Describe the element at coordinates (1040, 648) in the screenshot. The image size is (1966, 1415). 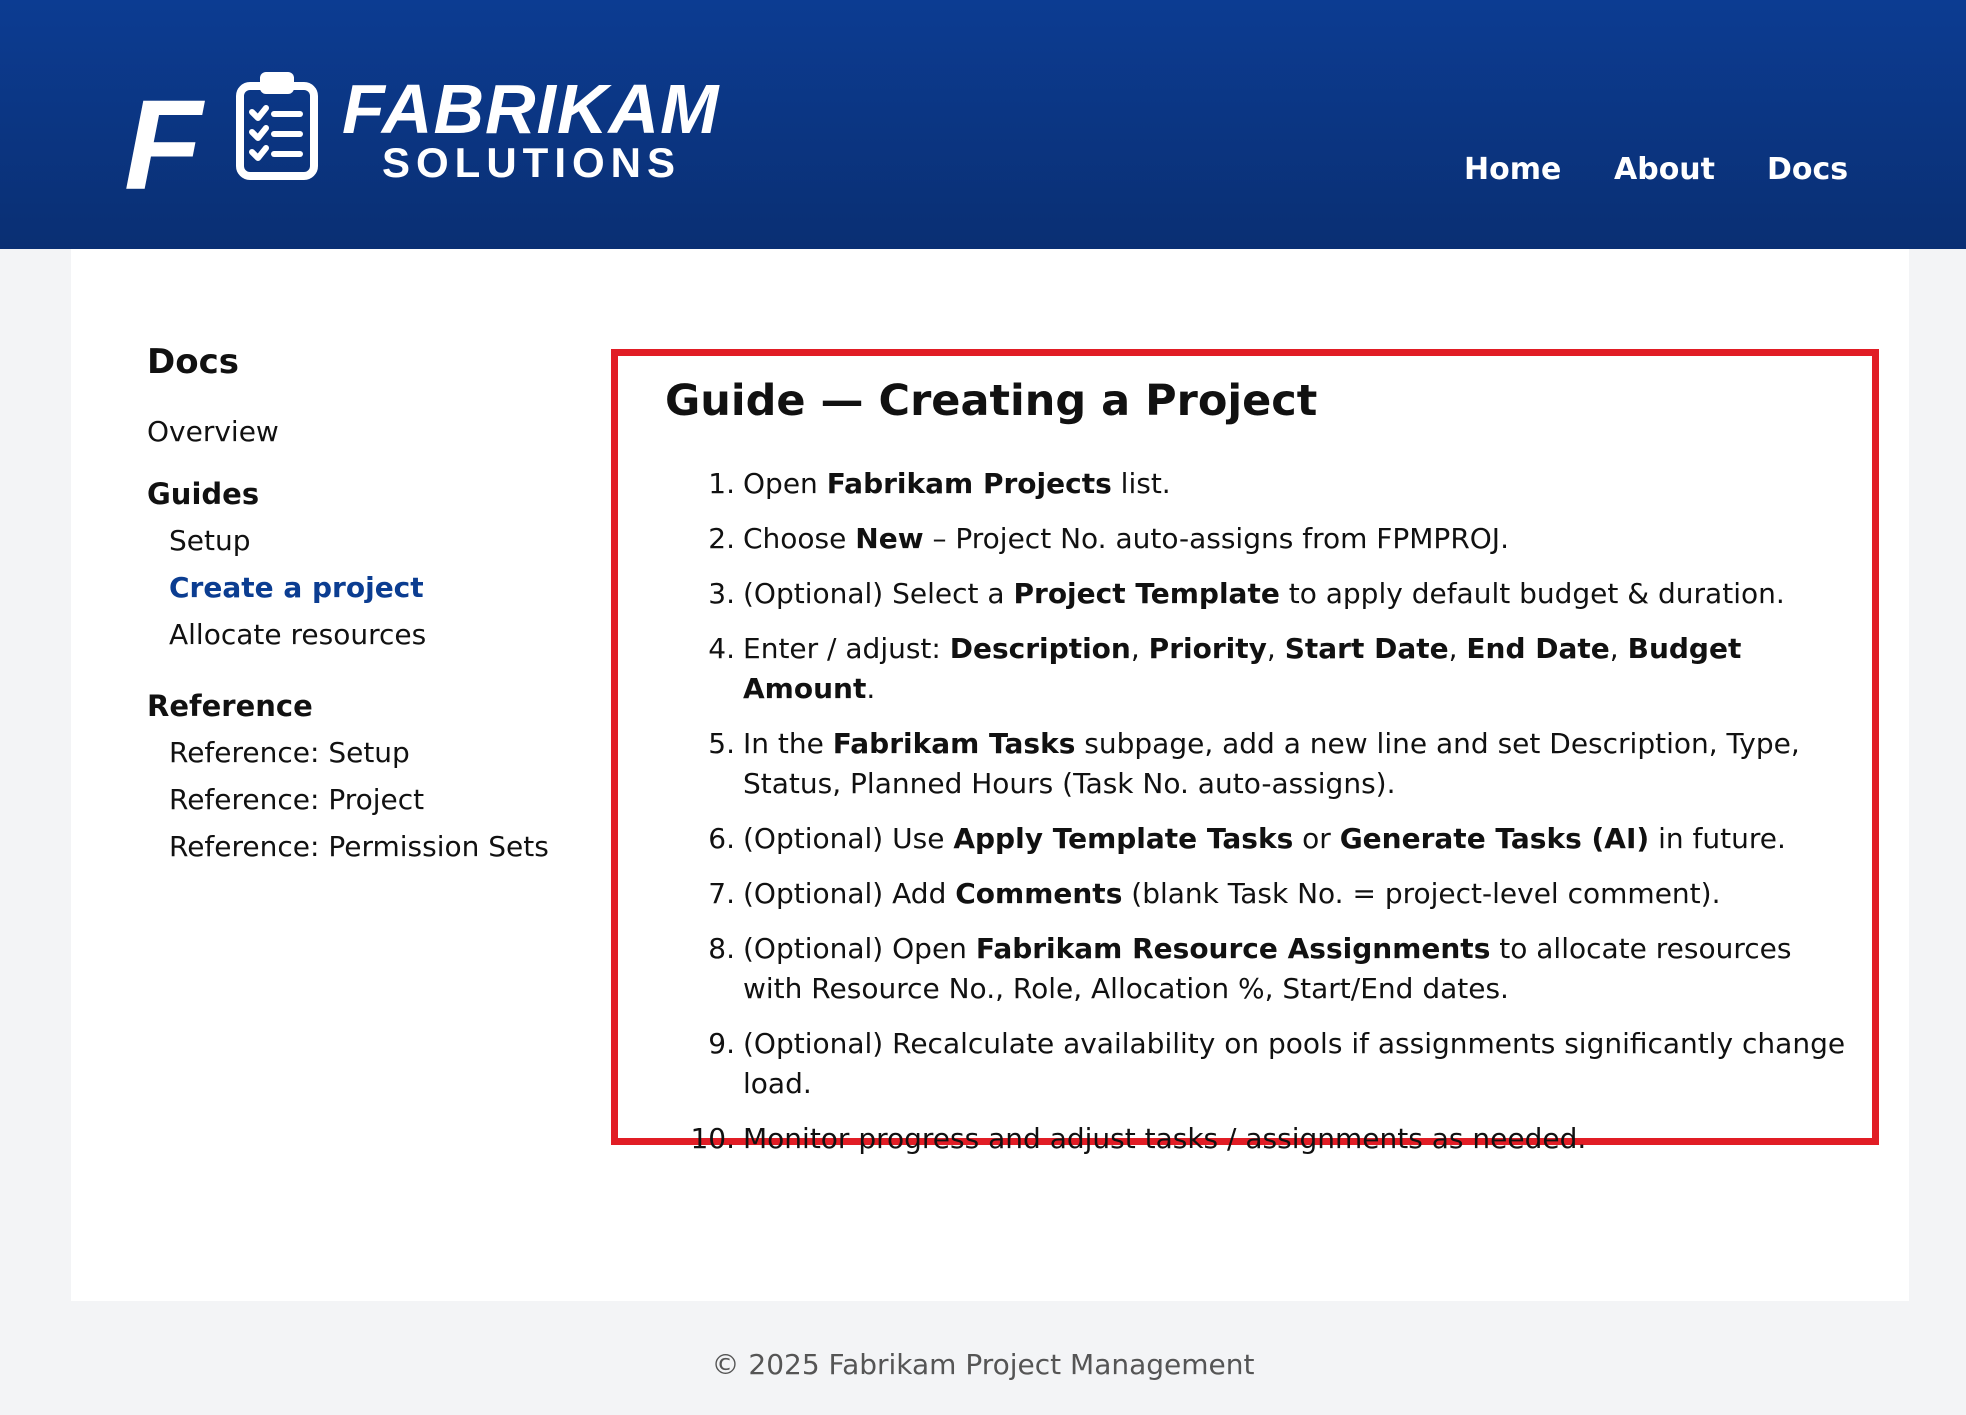
I see `step-bold-term: Description` at that location.